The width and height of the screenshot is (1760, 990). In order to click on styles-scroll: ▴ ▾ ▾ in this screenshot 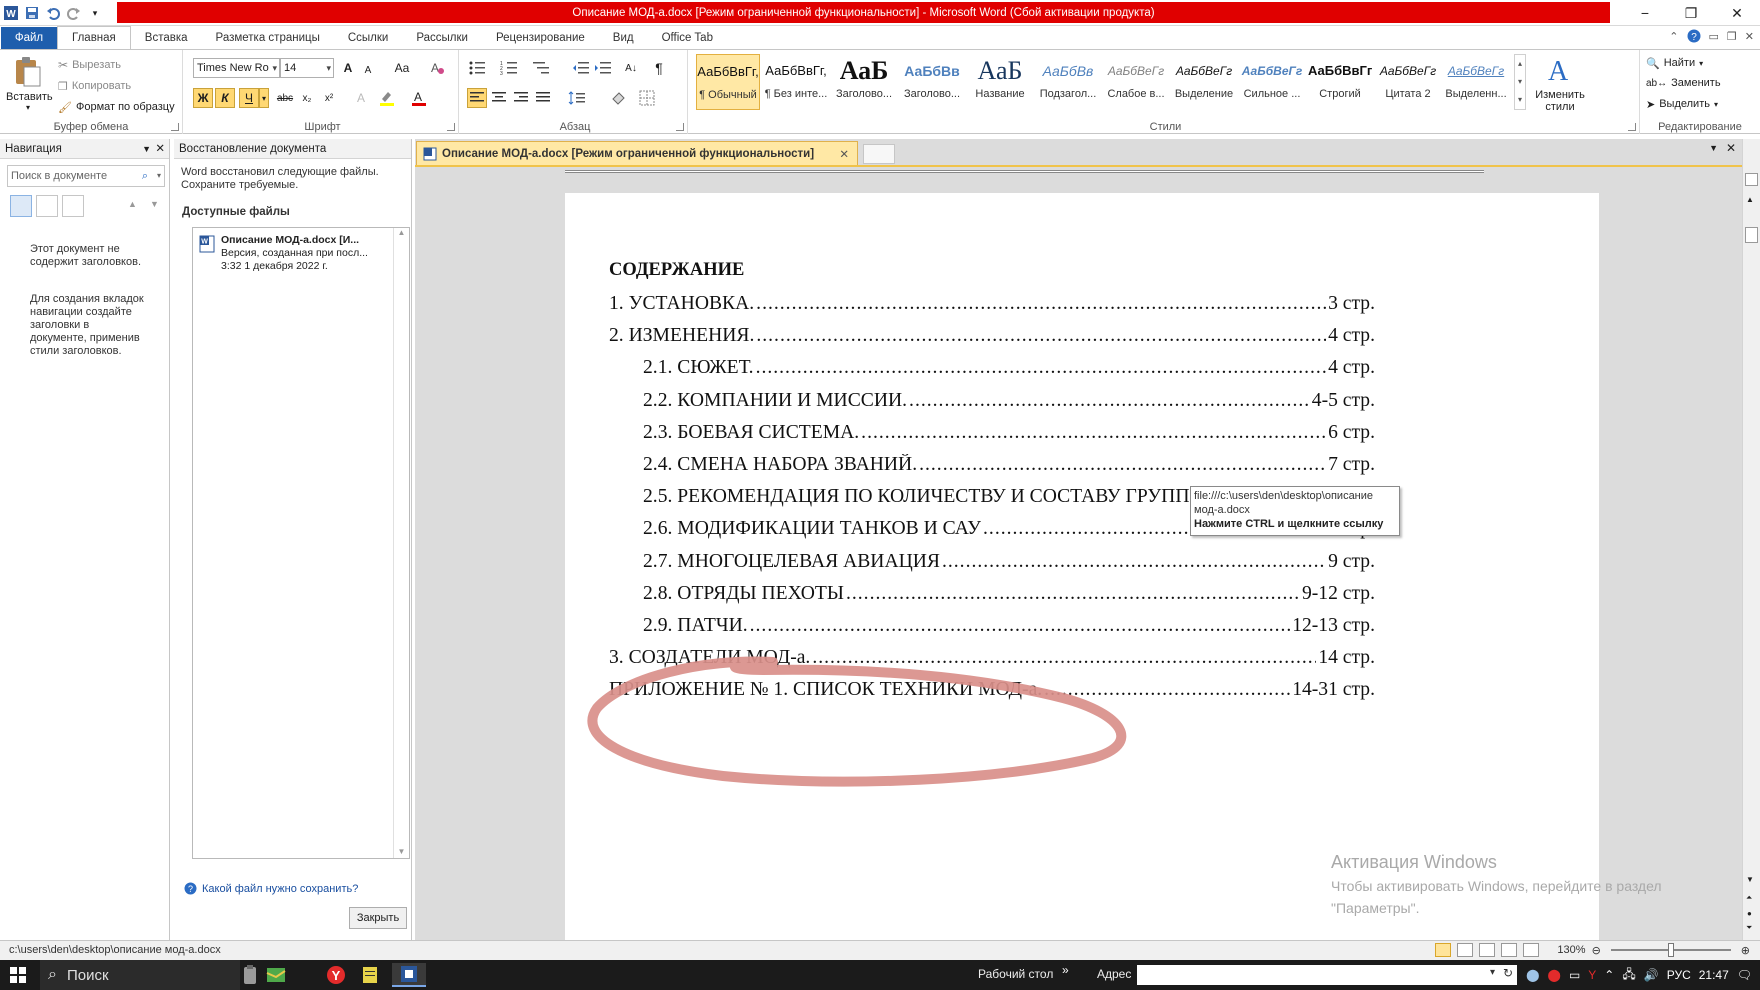, I will do `click(1520, 82)`.